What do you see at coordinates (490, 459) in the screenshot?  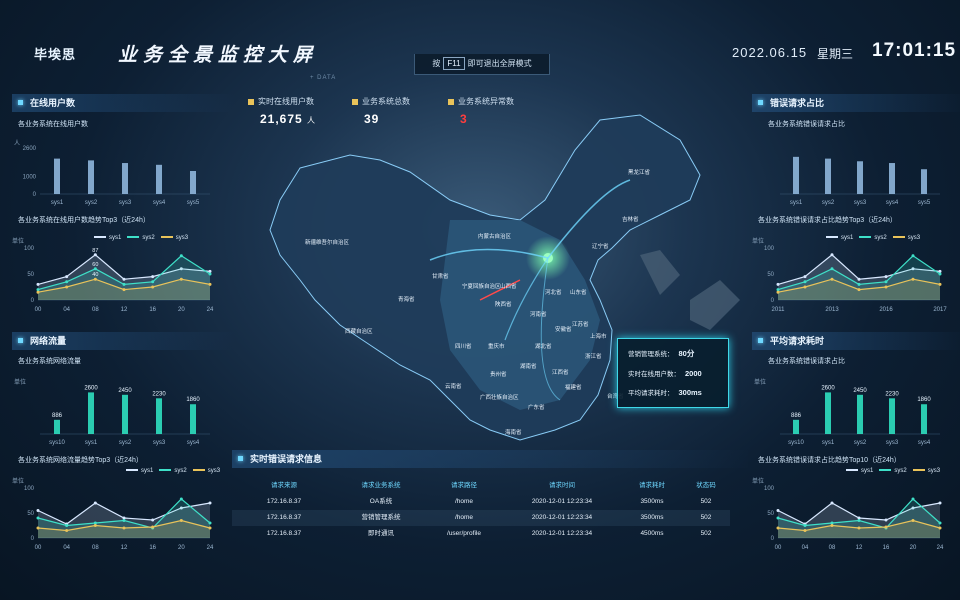 I see `table-title: 实时错误请求信息` at bounding box center [490, 459].